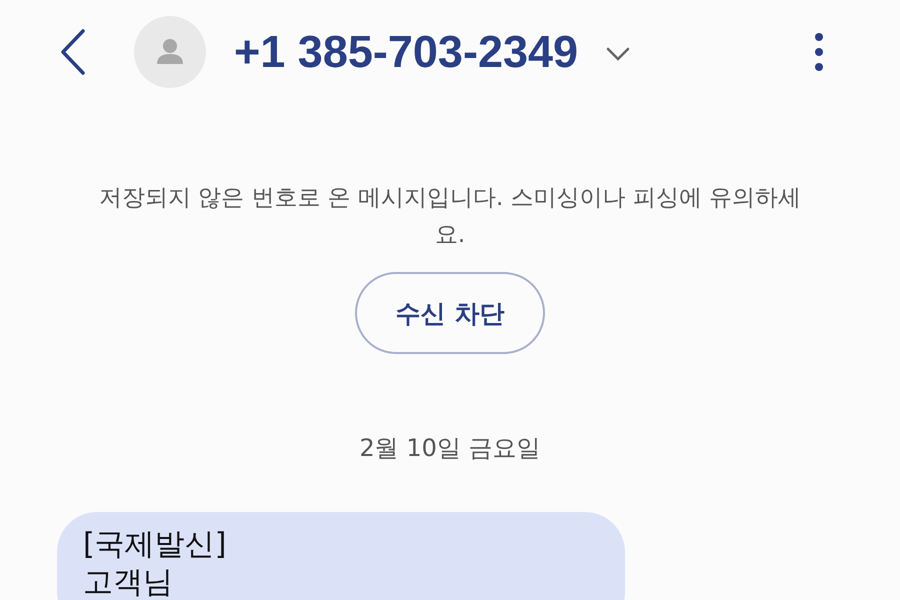 Image resolution: width=900 pixels, height=600 pixels. Describe the element at coordinates (73, 52) in the screenshot. I see `back-icon` at that location.